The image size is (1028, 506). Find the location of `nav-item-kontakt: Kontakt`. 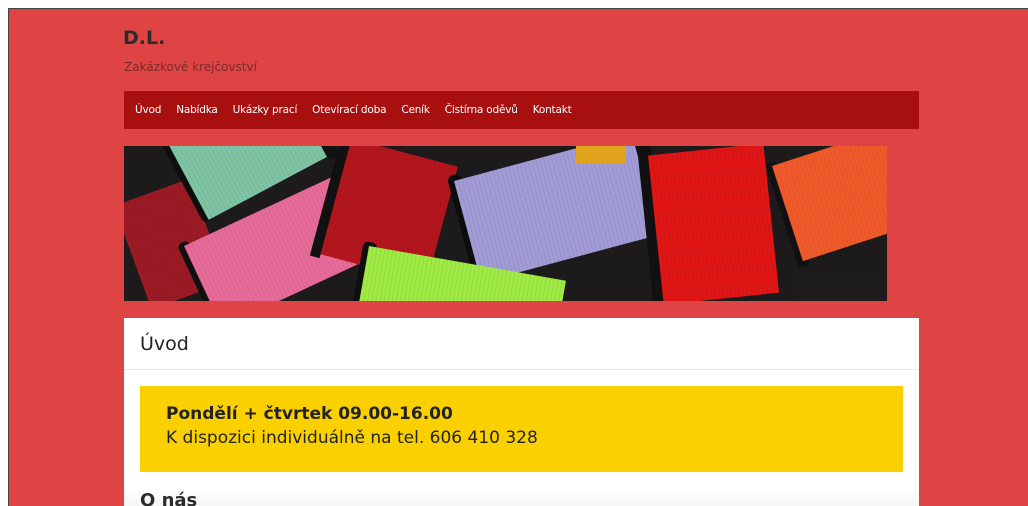

nav-item-kontakt: Kontakt is located at coordinates (552, 110).